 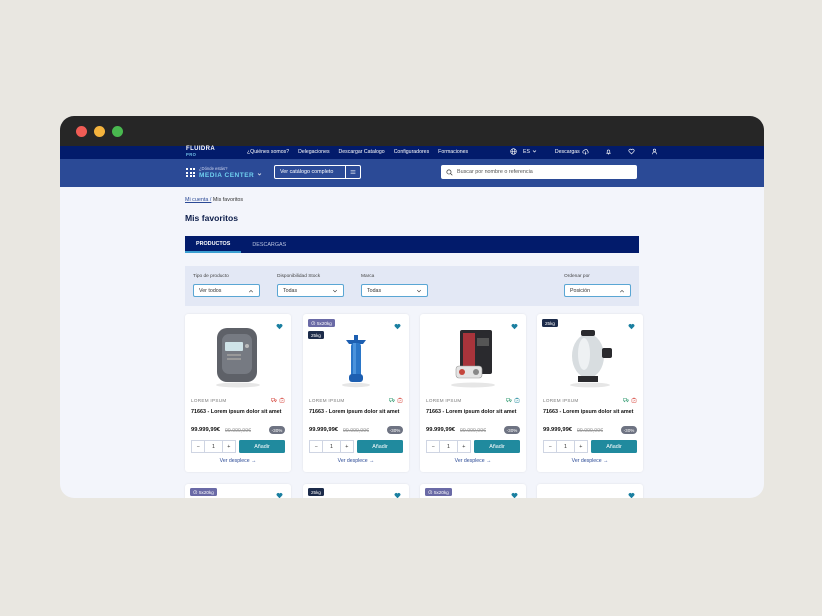 What do you see at coordinates (577, 276) in the screenshot?
I see `filter-label: Ordenar por` at bounding box center [577, 276].